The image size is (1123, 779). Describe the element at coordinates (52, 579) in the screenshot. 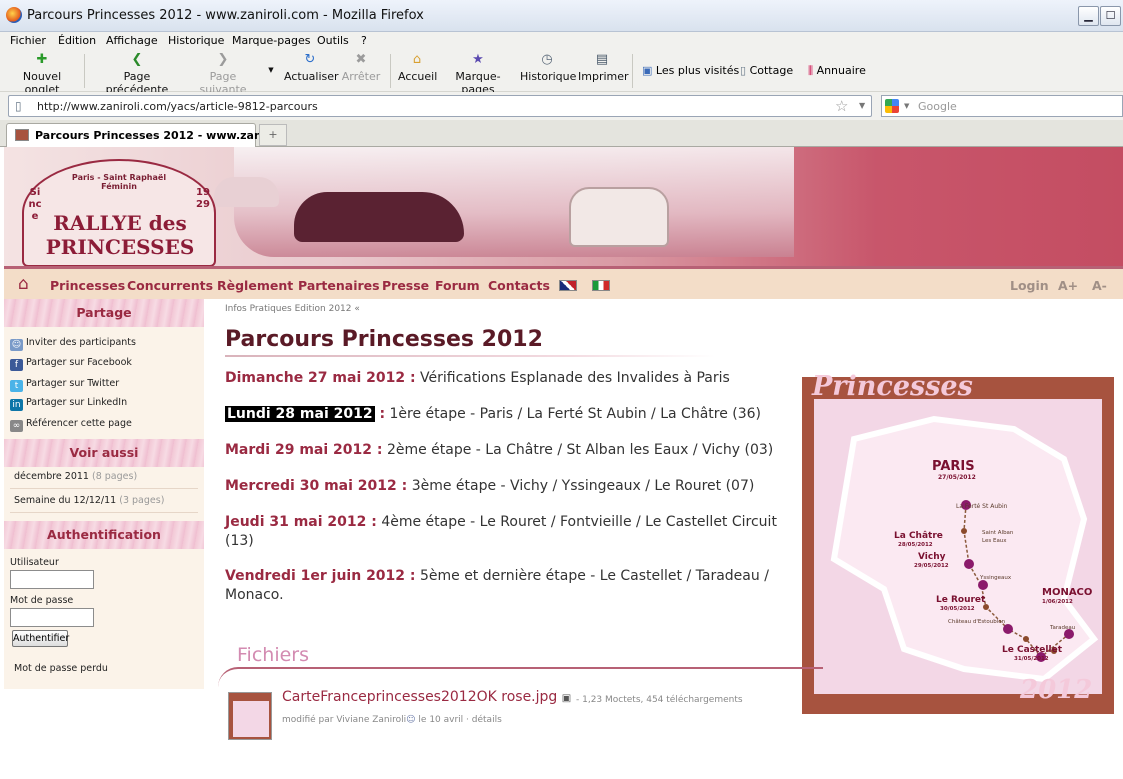

I see `username-input` at that location.